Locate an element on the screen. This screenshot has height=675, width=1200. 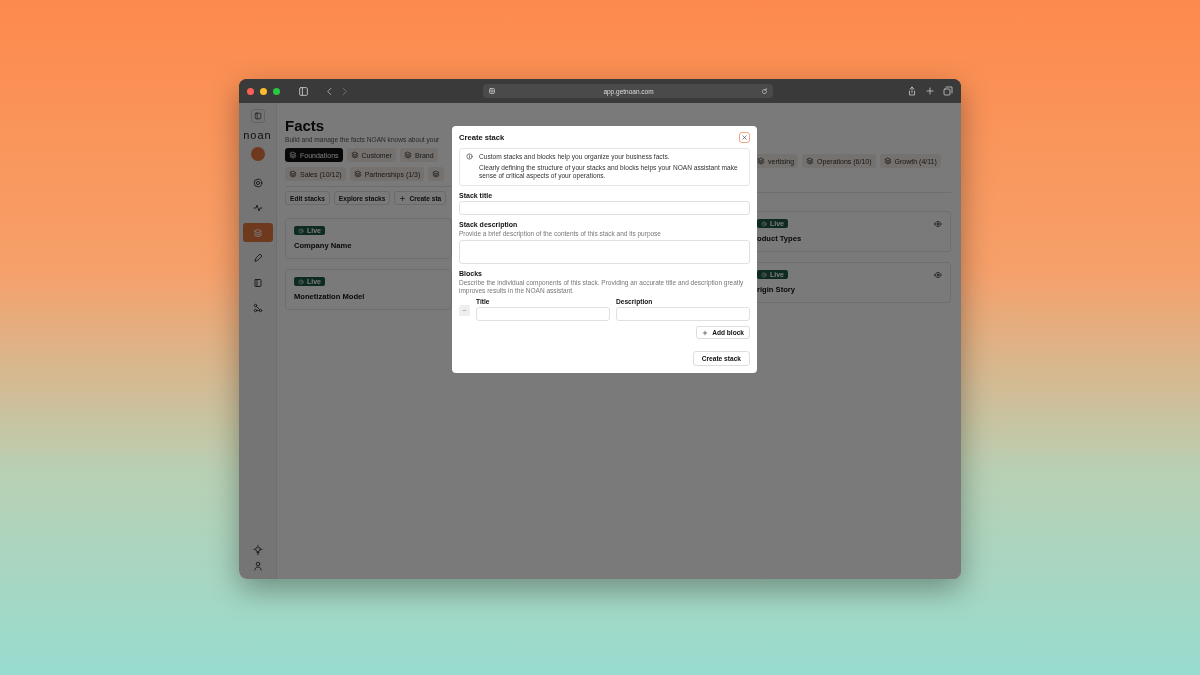
remove-block-button is located at coordinates (464, 311).